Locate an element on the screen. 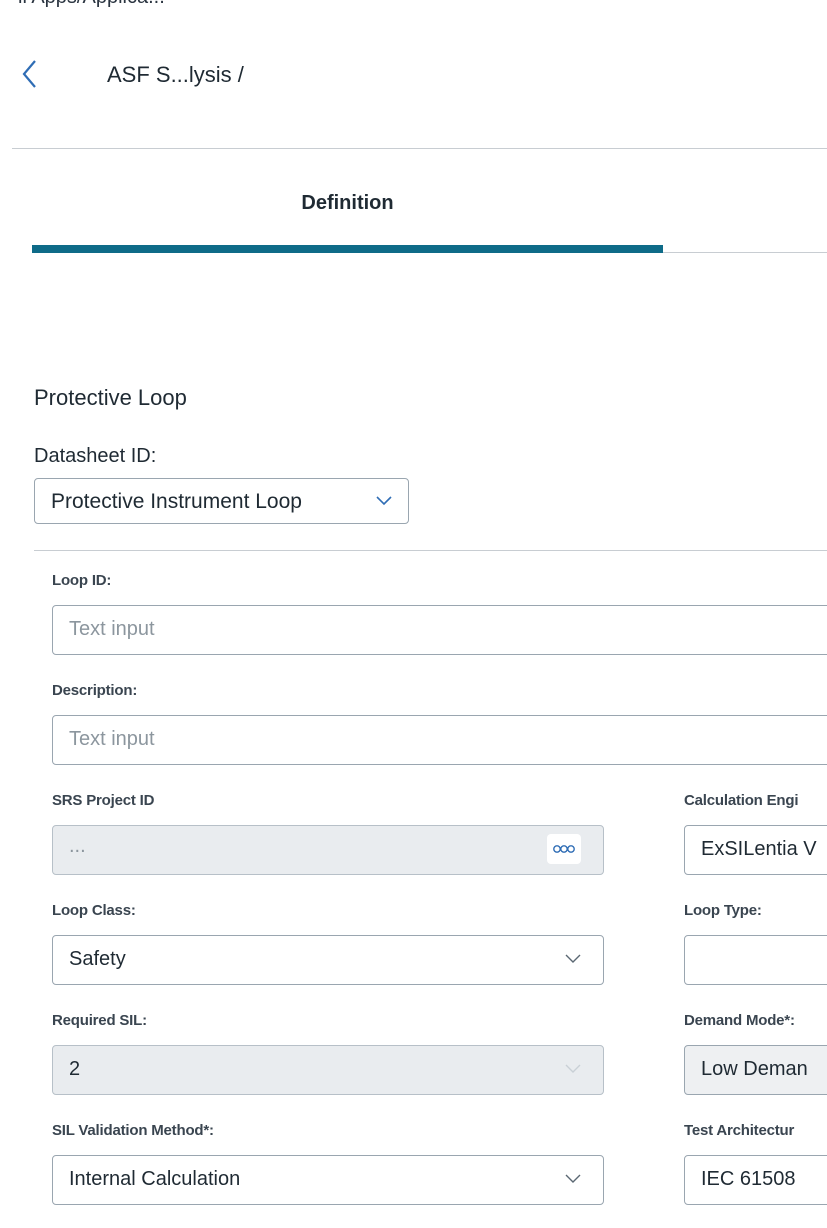  loop-class-select: Safety is located at coordinates (328, 960).